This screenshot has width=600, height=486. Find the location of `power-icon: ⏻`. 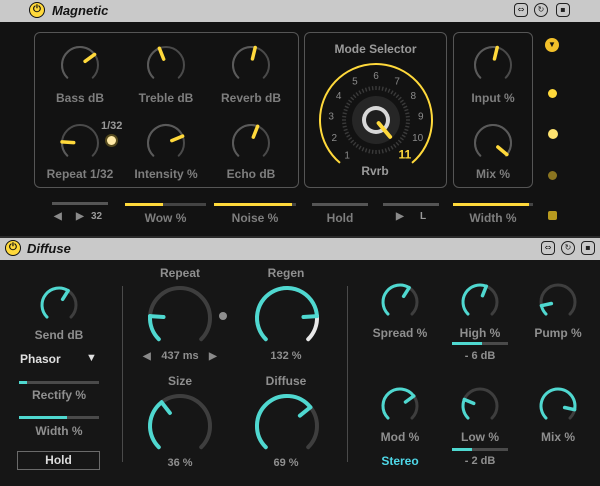

power-icon: ⏻ is located at coordinates (37, 9).